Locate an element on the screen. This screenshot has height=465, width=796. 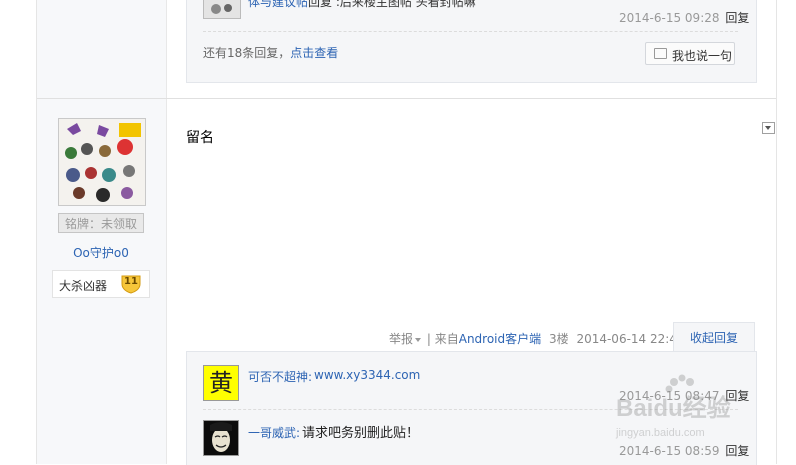
badge-plate: 铭牌：未领取 is located at coordinates (101, 223).